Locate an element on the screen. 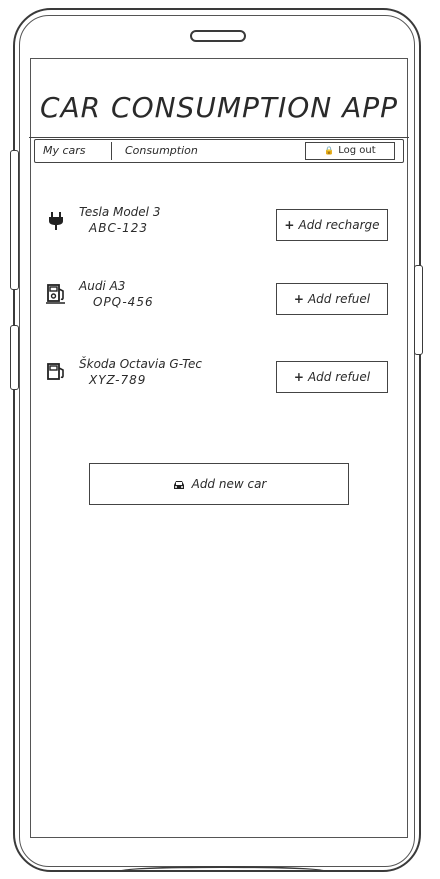 The height and width of the screenshot is (879, 440). logout-button: 🔒 Log out is located at coordinates (350, 151).